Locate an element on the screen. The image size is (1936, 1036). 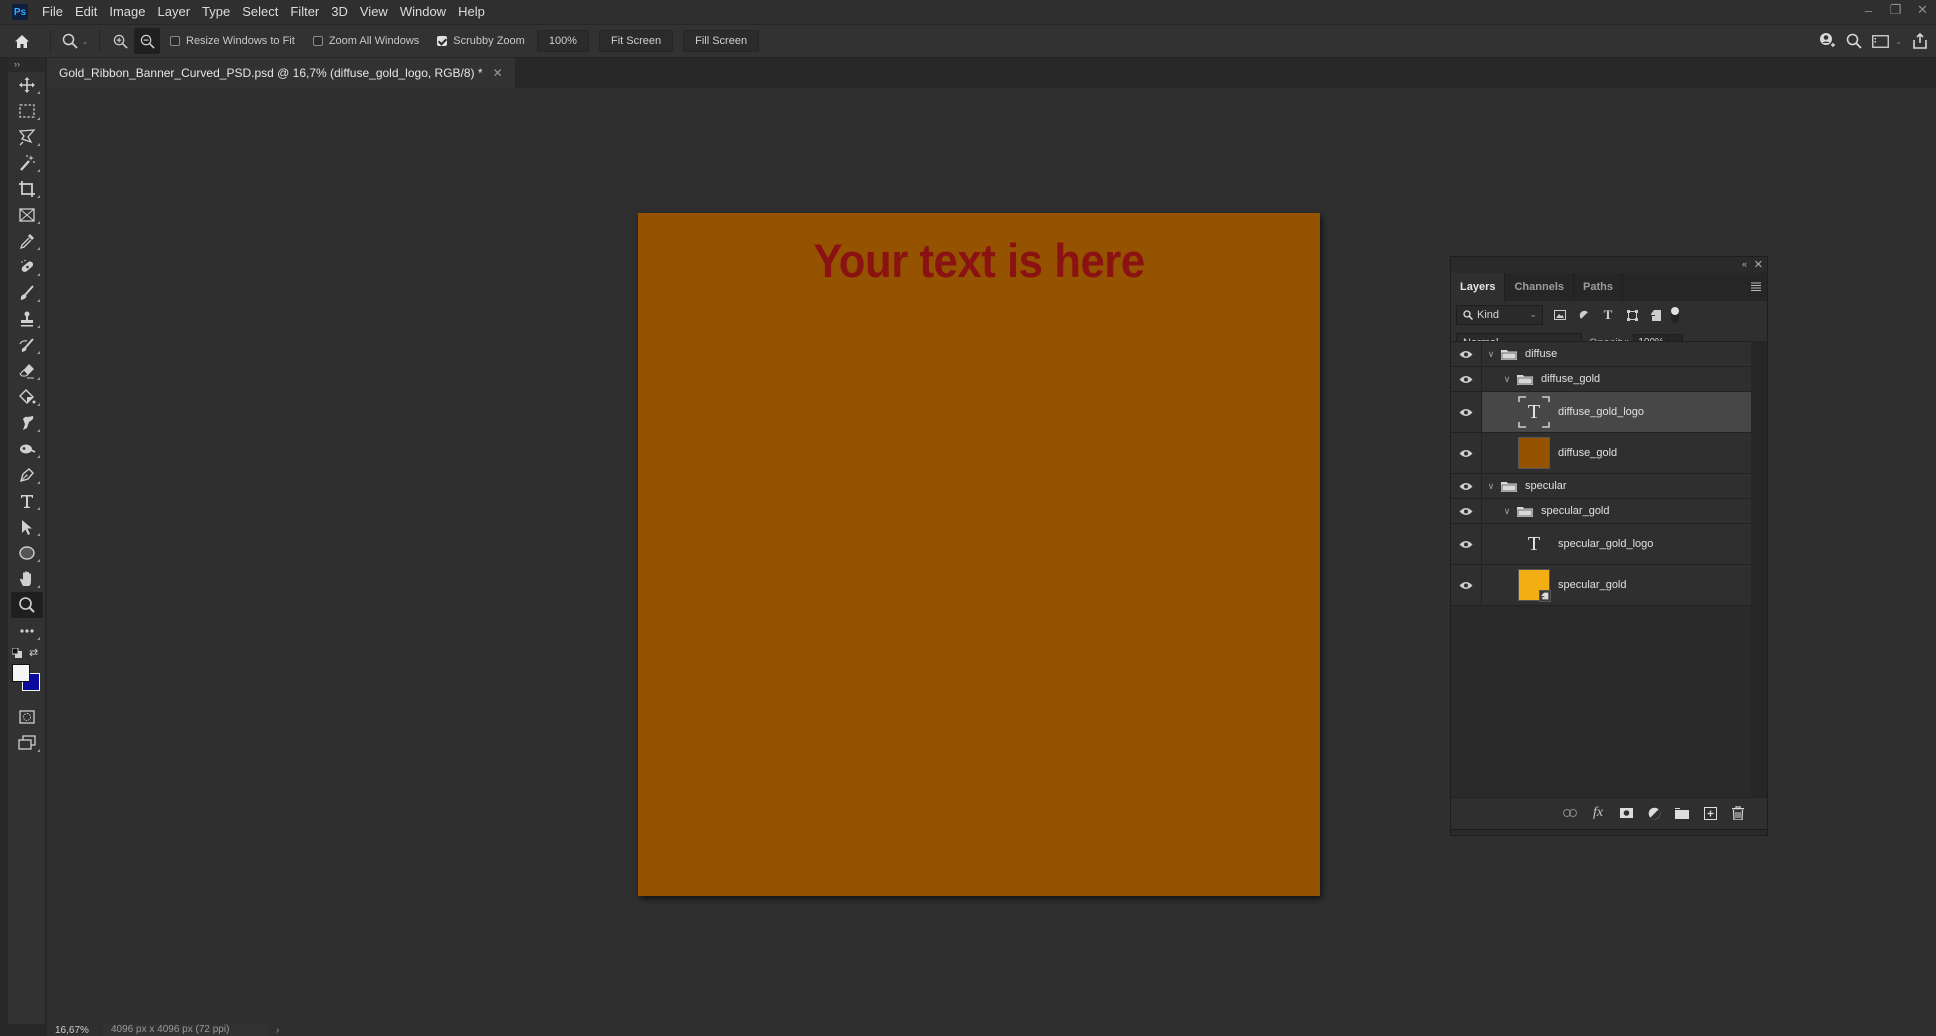
menu-filter: Filter is located at coordinates (304, 12).